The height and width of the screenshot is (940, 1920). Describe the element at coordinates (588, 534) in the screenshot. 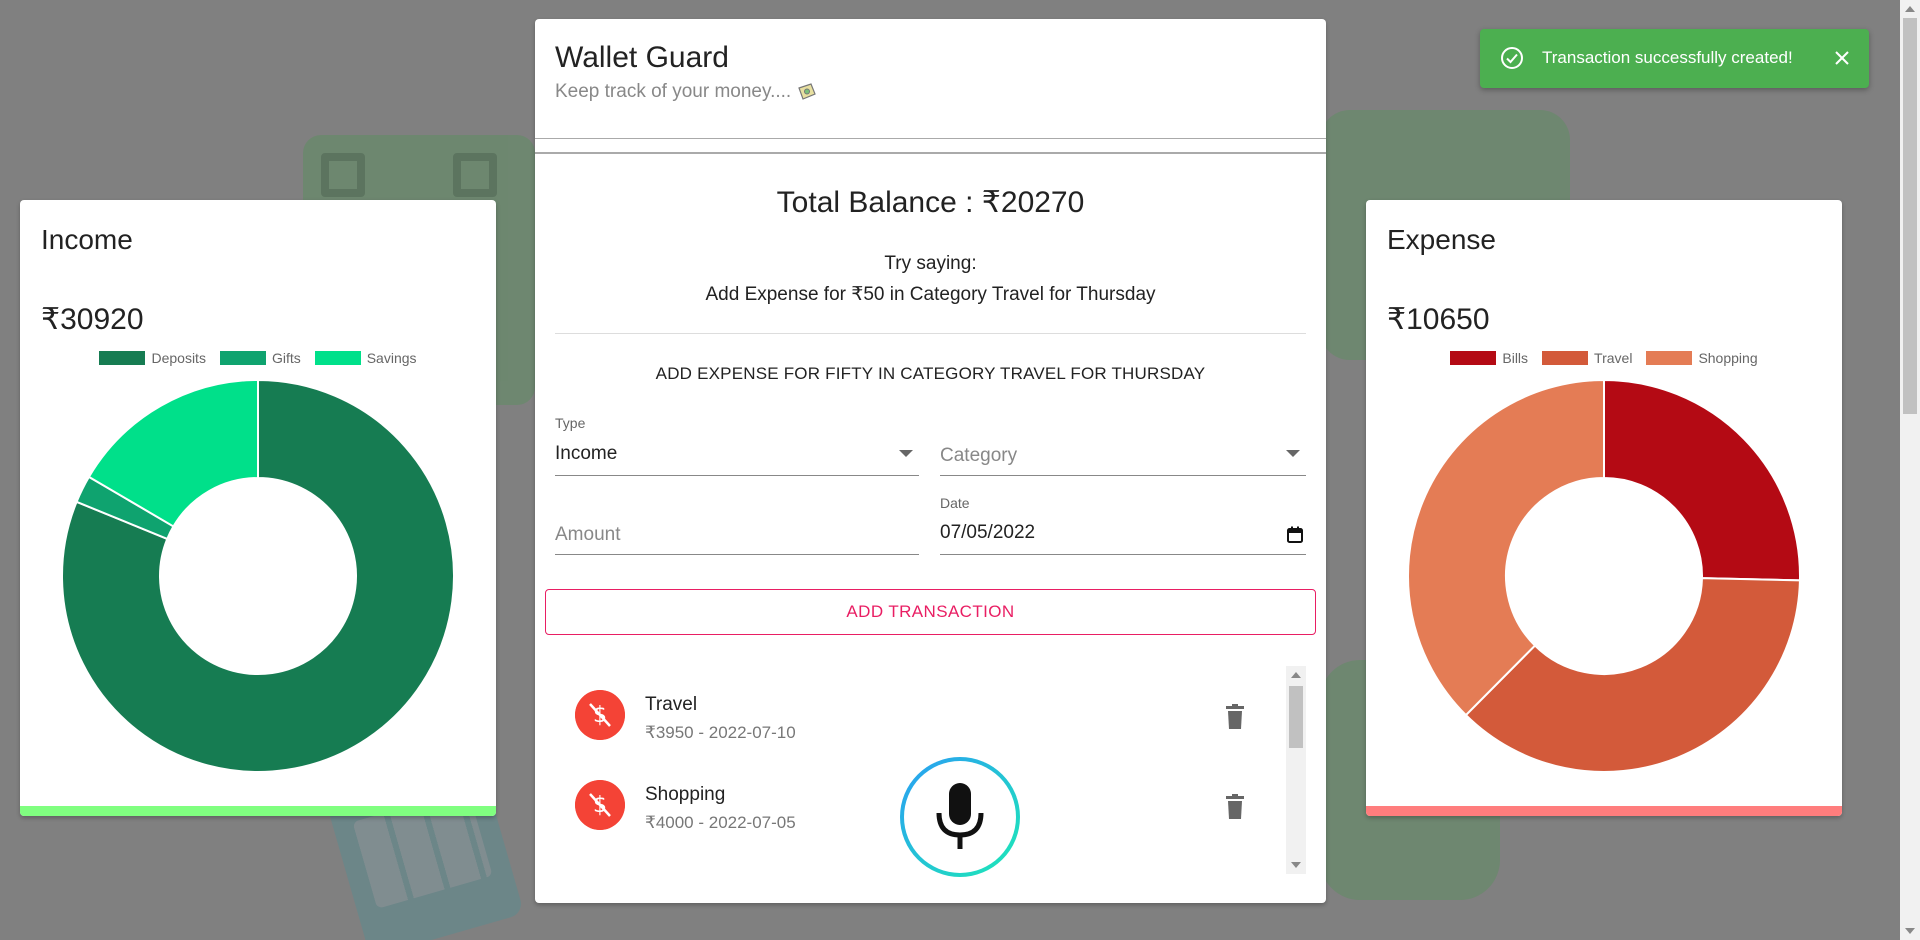

I see `amount-placeholder: Amount` at that location.